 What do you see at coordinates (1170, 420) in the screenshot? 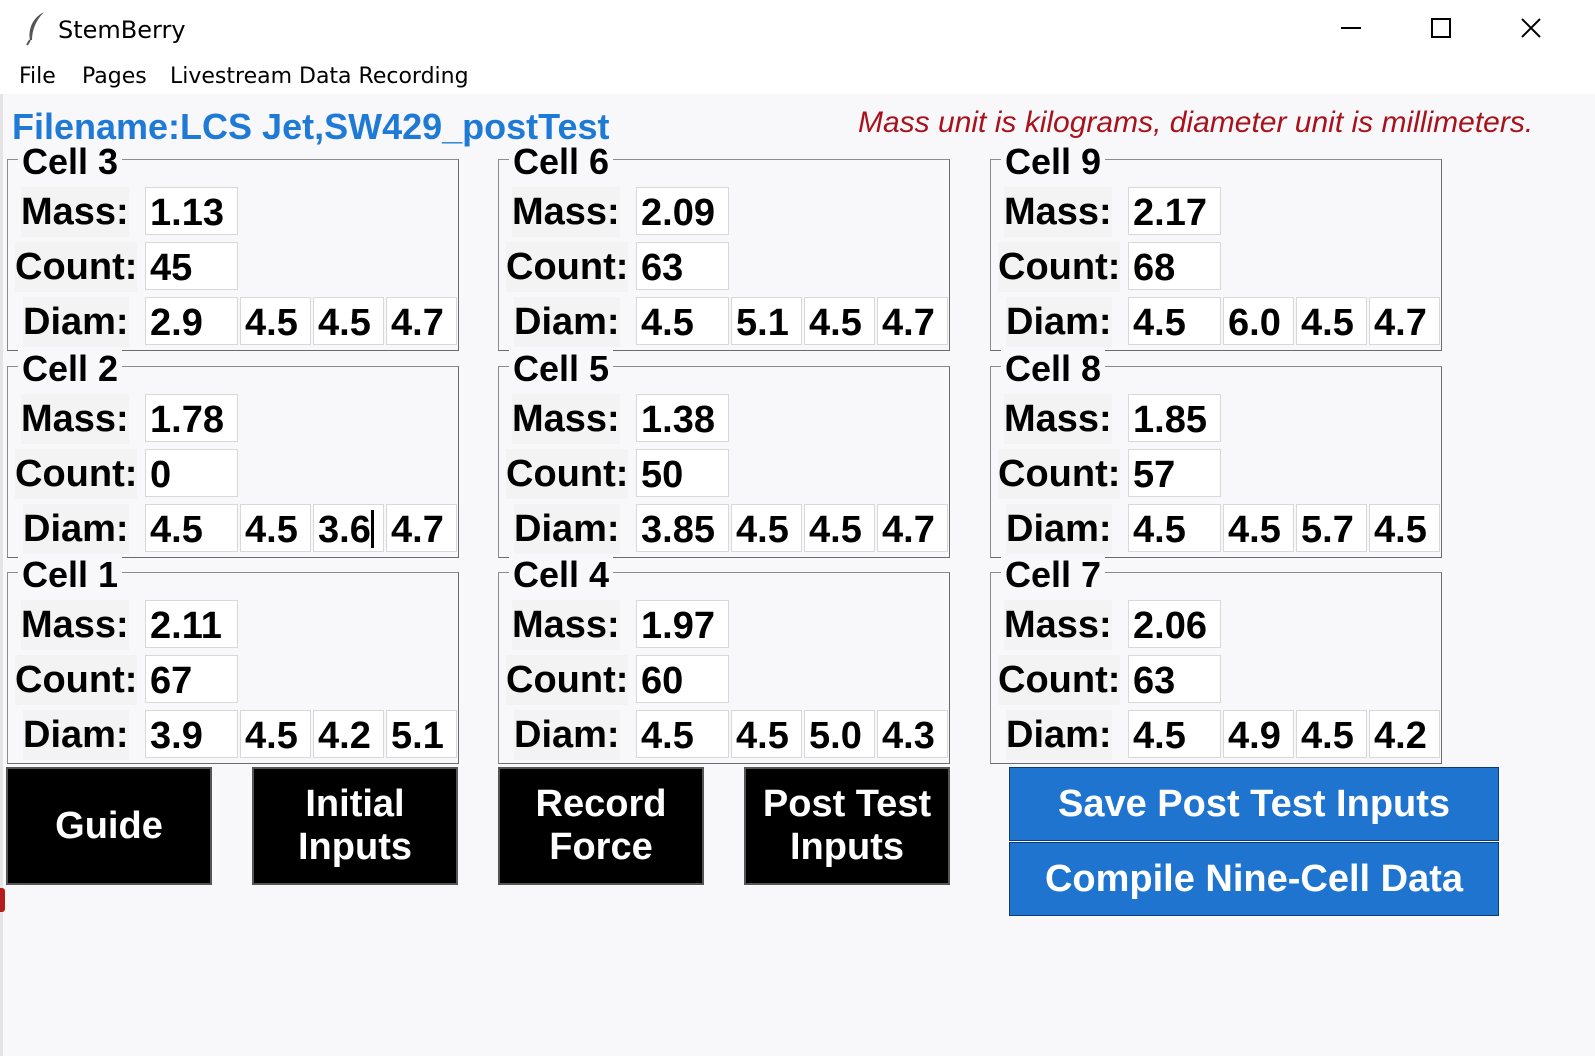
I see `mass-input-value: 1.85` at bounding box center [1170, 420].